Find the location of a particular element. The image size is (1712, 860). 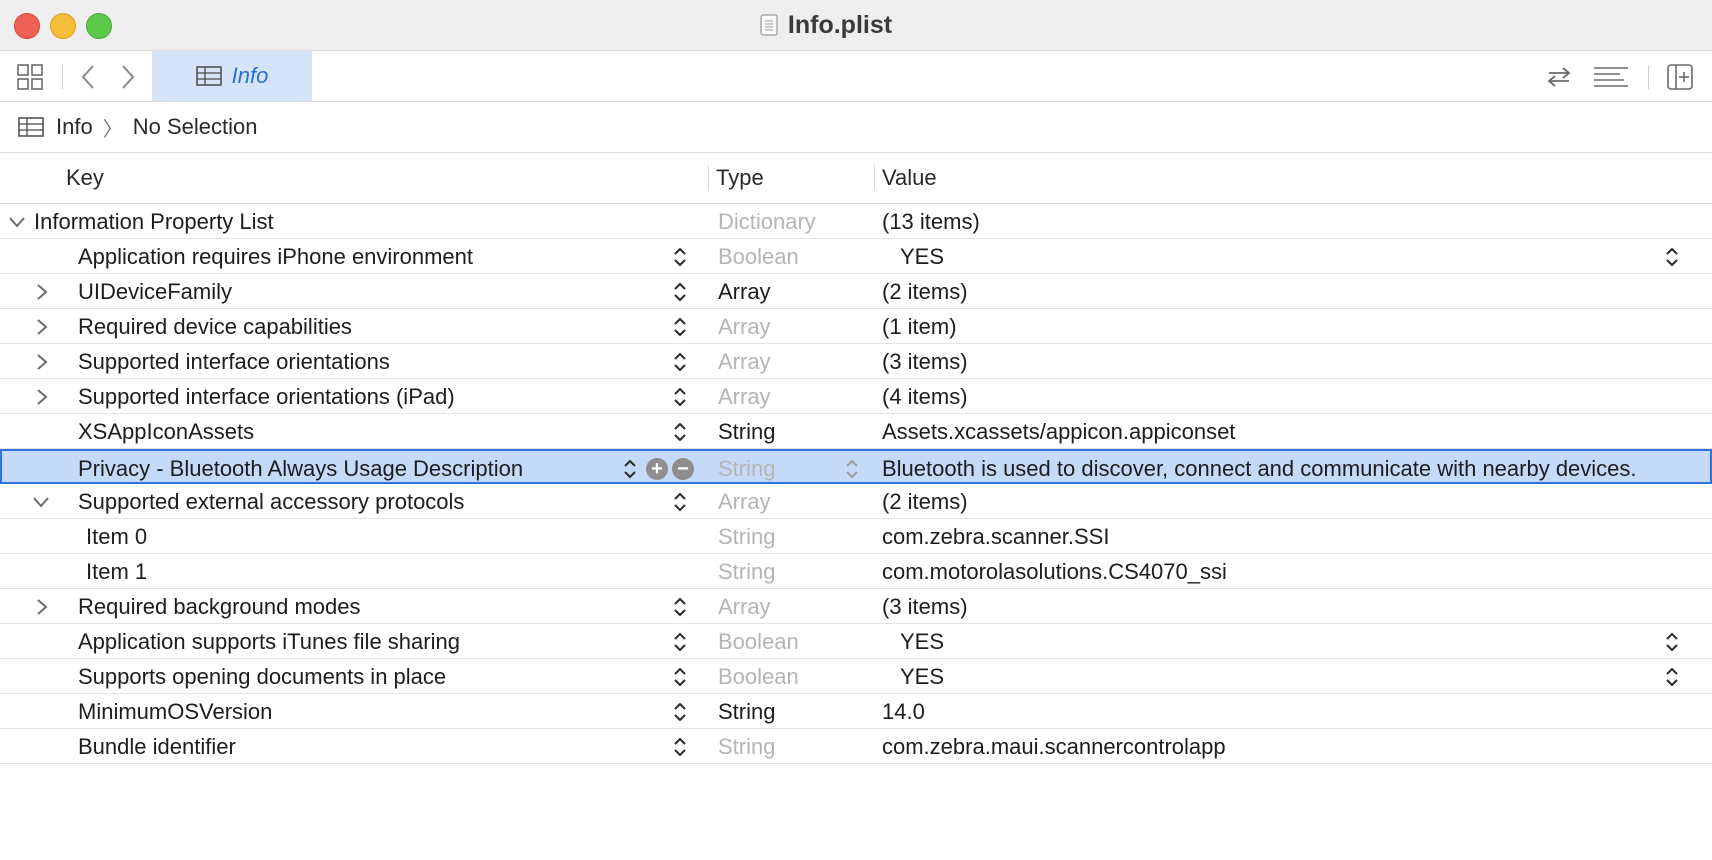

row-value: (13 items) is located at coordinates (931, 221).